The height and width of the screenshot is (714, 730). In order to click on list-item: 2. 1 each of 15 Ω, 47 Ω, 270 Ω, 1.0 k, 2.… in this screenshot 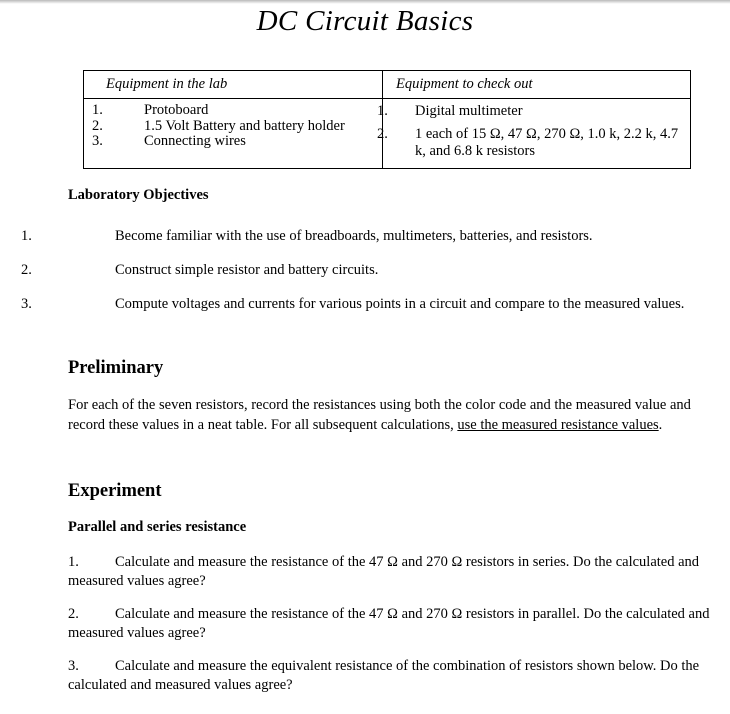, I will do `click(533, 143)`.